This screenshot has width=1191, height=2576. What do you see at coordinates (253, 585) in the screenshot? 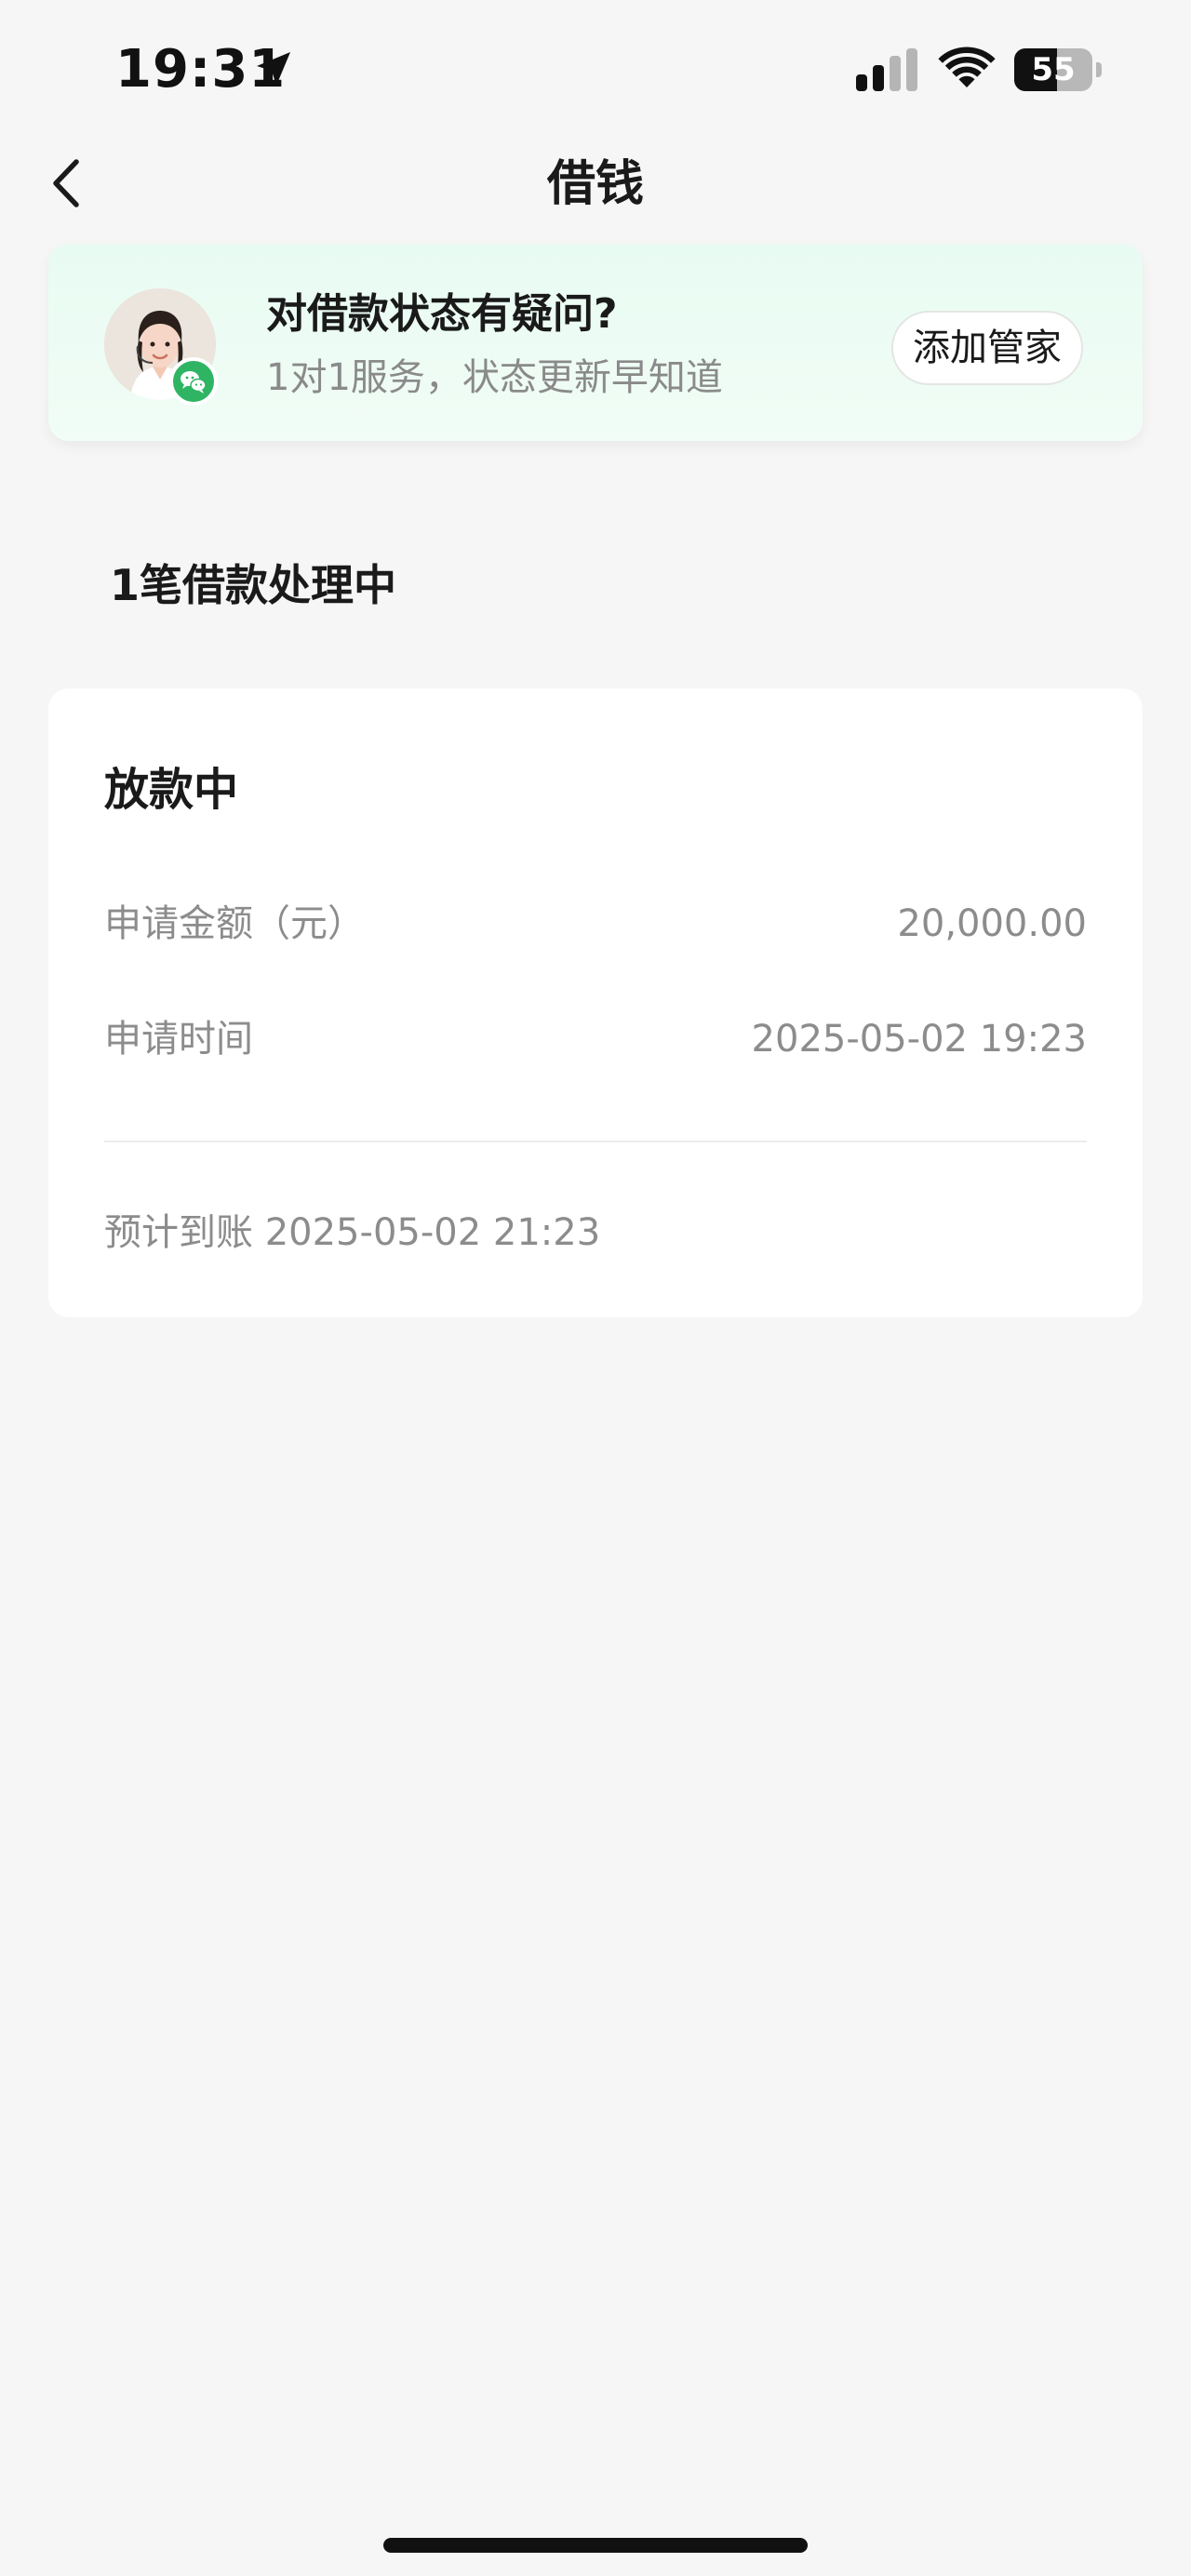
I see `loans-processing-heading: 1笔借款处理中` at bounding box center [253, 585].